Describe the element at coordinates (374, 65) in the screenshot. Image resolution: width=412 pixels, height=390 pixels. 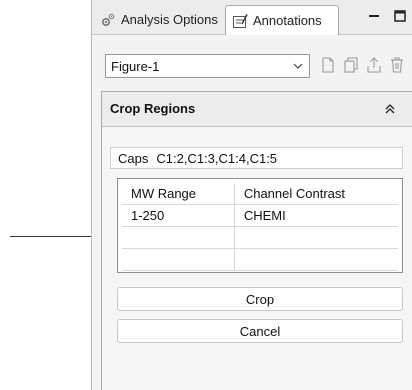
I see `export-icon` at that location.